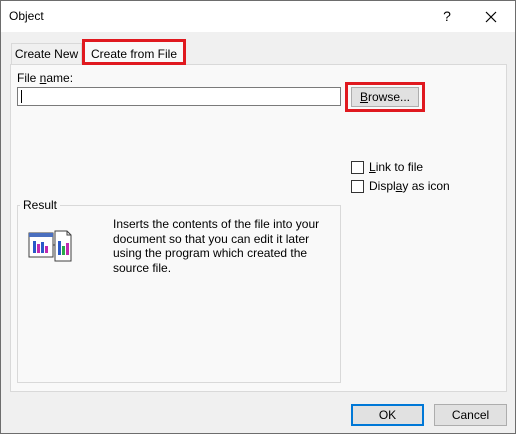  I want to click on close-button, so click(491, 16).